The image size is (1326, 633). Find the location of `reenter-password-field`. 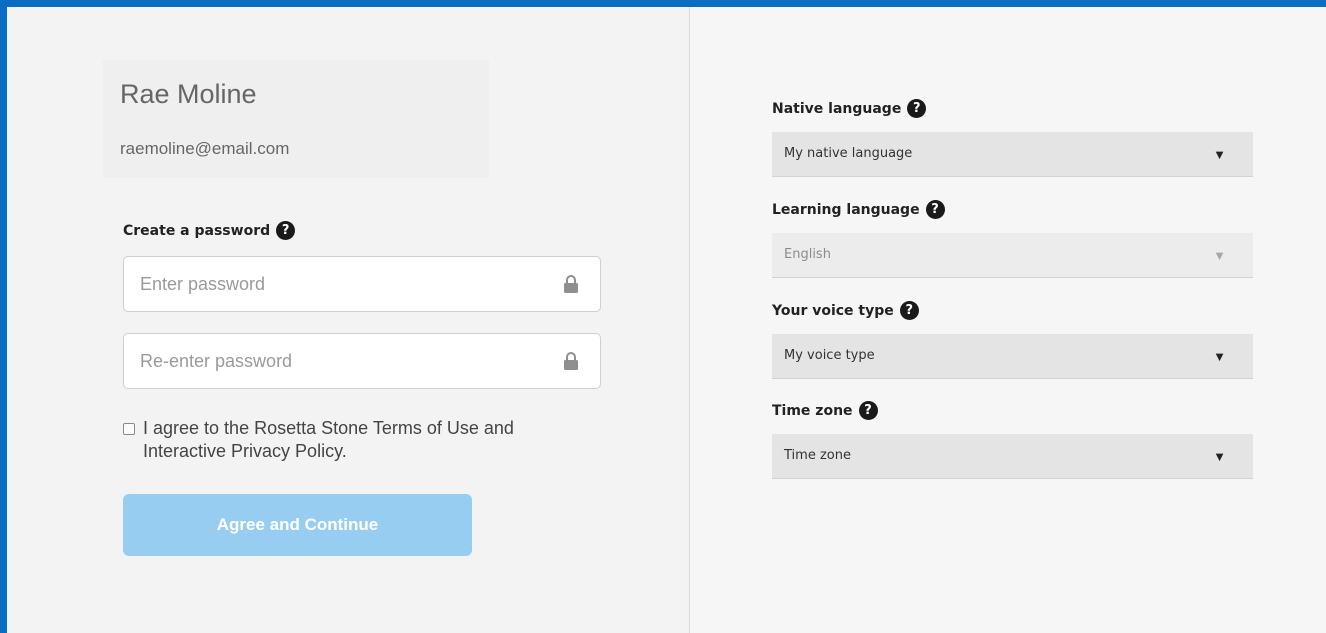

reenter-password-field is located at coordinates (362, 361).